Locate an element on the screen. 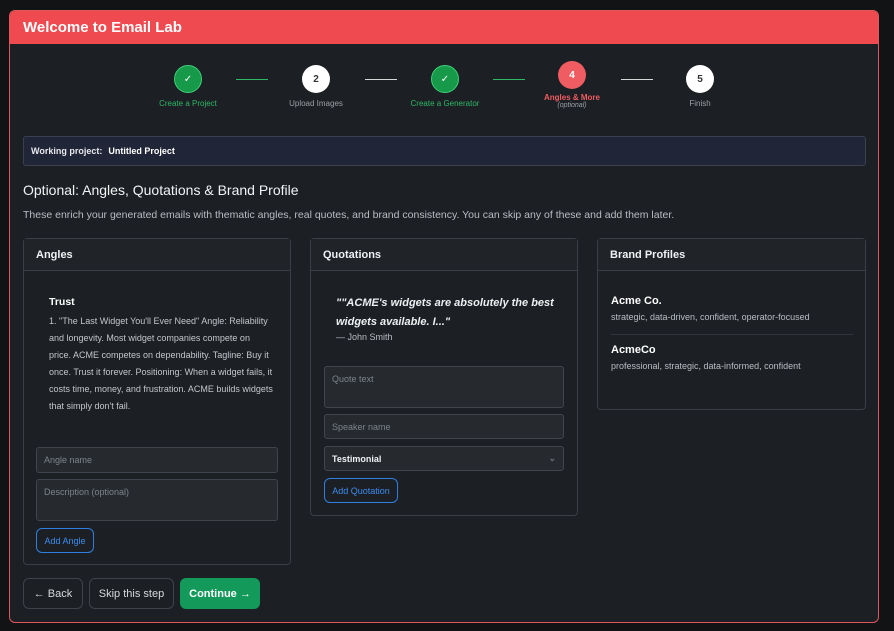 This screenshot has height=631, width=894. step-angles-more: 4 Angles & More (optional) is located at coordinates (572, 85).